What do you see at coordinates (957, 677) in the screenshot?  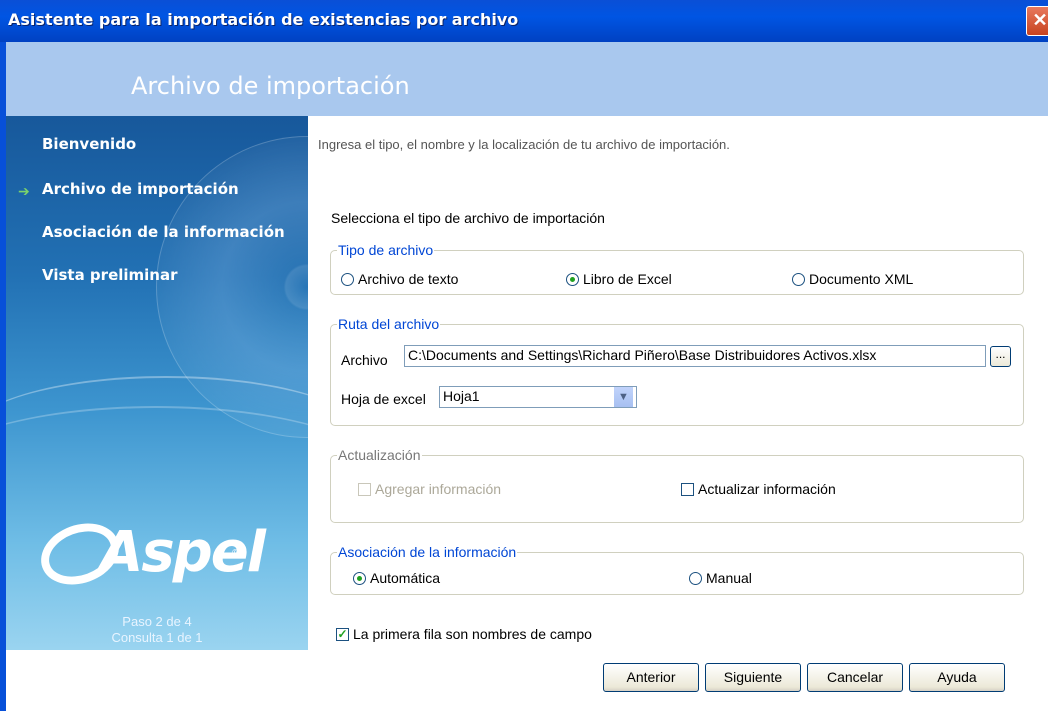 I see `ayuda-button: Ayuda` at bounding box center [957, 677].